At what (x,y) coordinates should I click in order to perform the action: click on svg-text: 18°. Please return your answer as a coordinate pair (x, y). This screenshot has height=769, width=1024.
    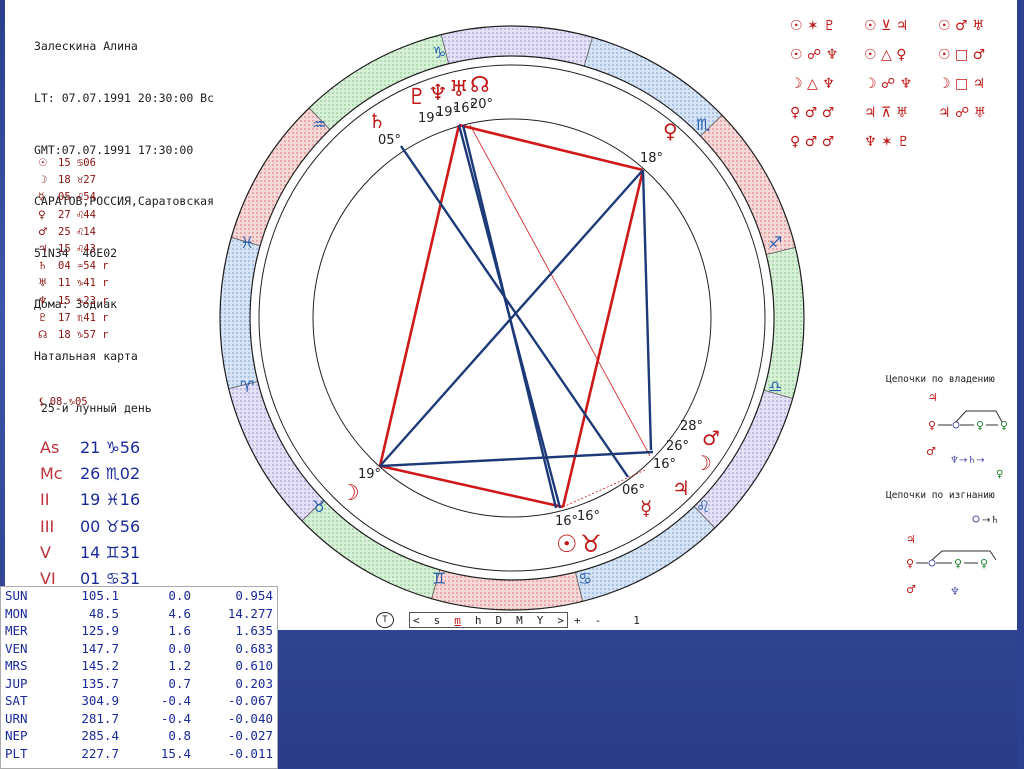
    Looking at the image, I should click on (651, 158).